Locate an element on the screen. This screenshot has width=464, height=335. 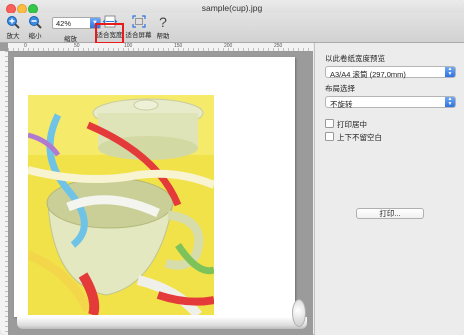
horizontal-ruler: 0 50 100 150 200 250 is located at coordinates (160, 47).